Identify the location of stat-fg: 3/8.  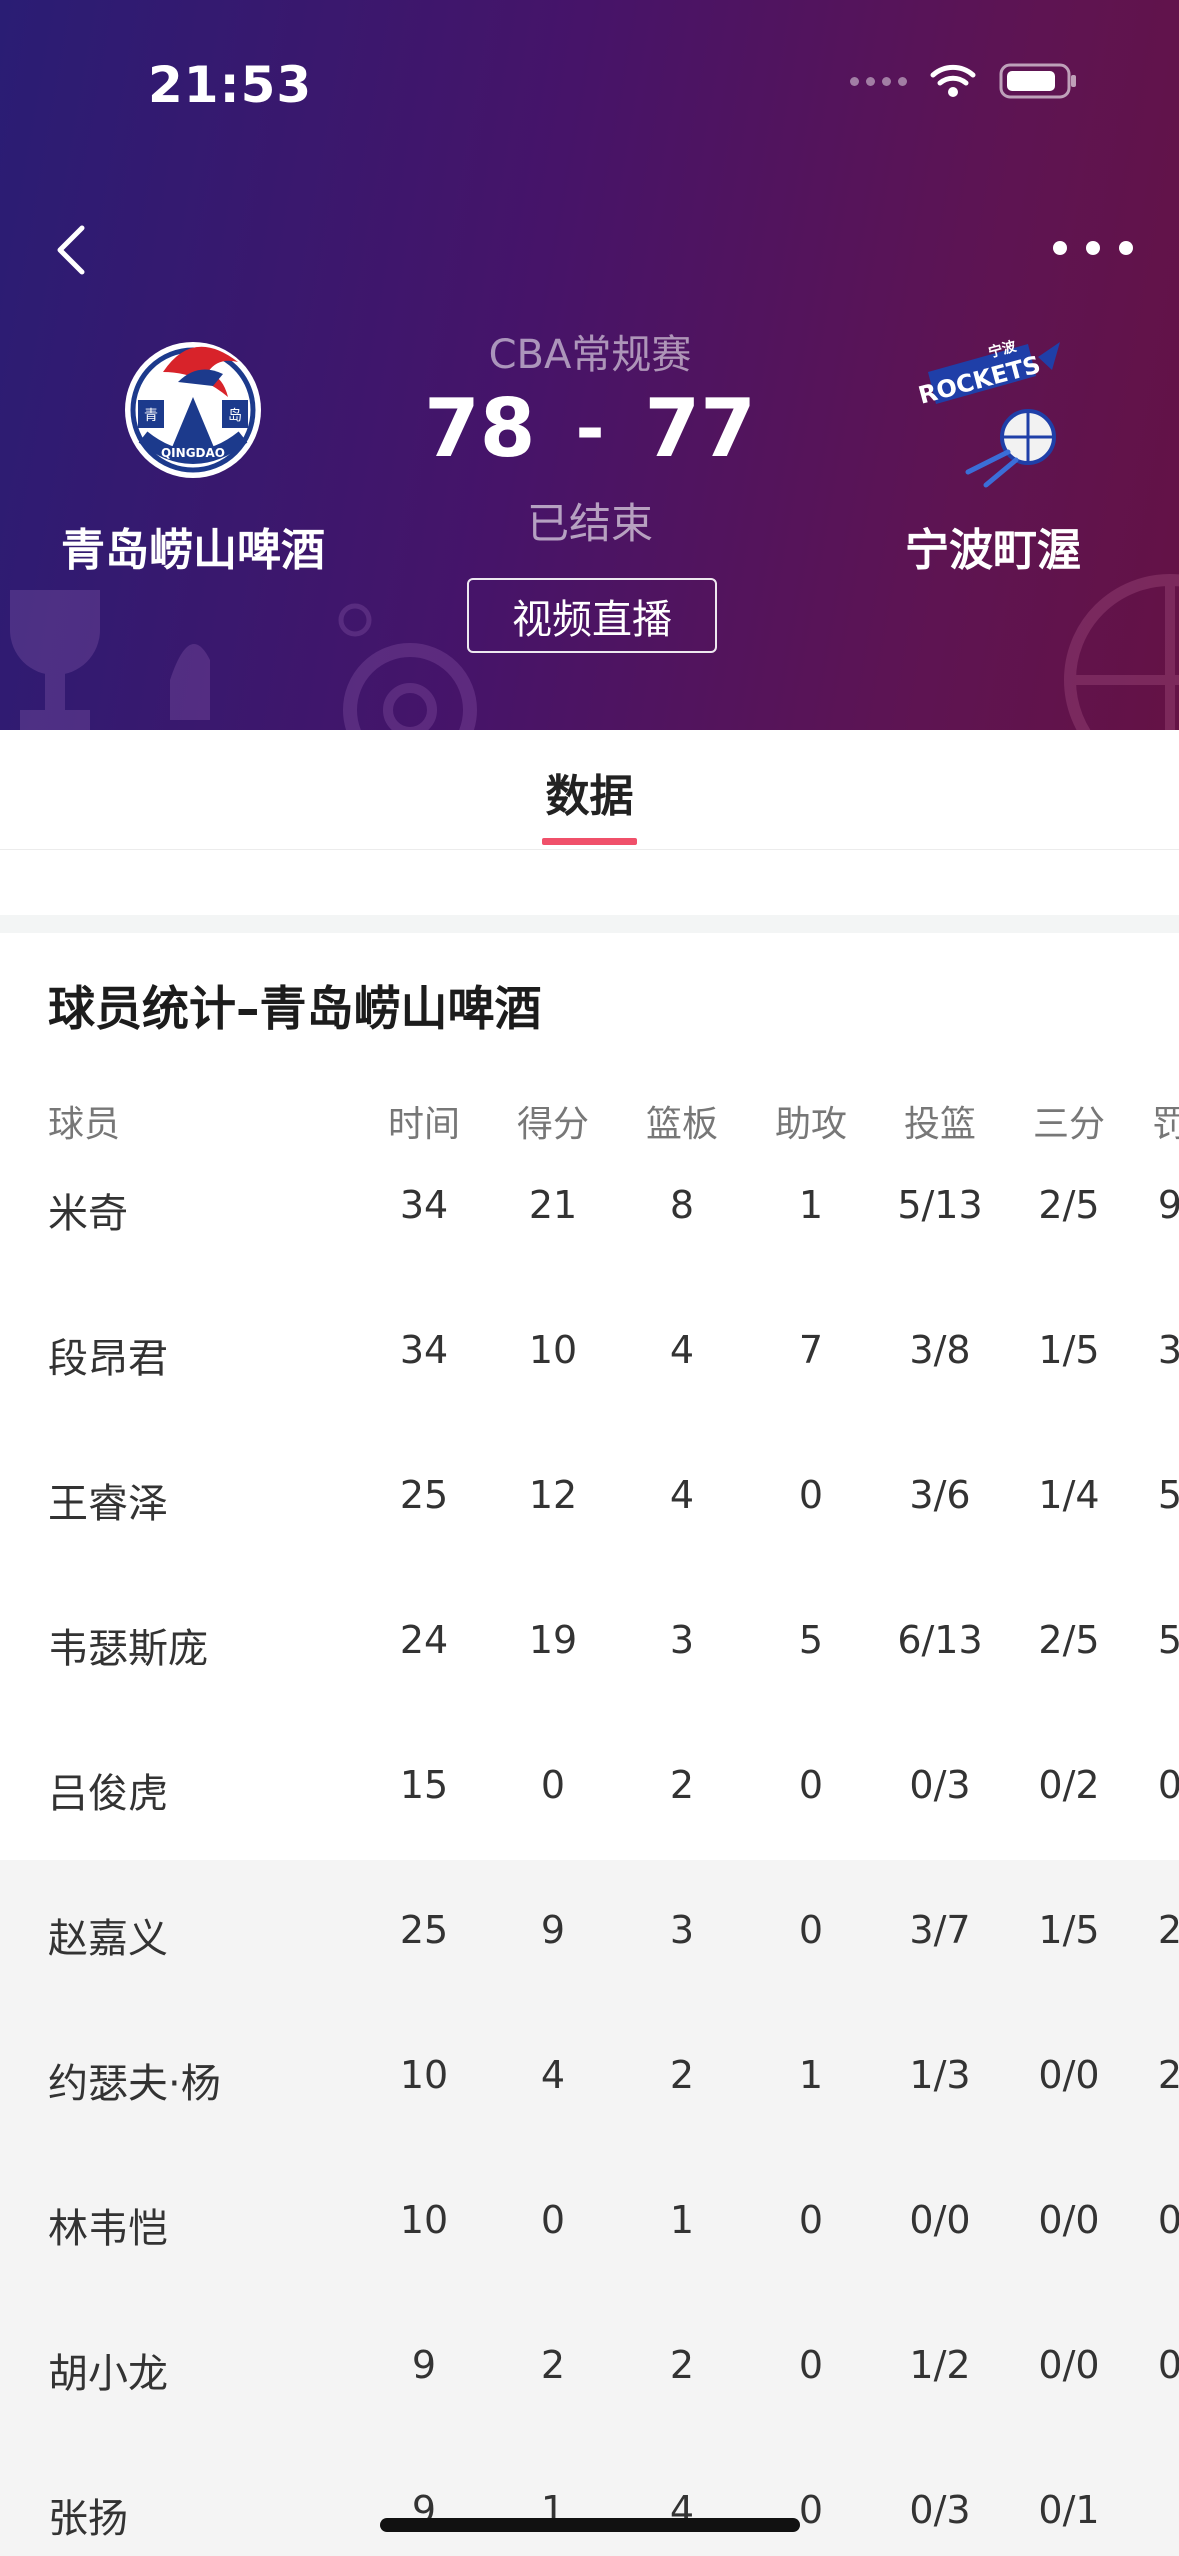
(940, 1350).